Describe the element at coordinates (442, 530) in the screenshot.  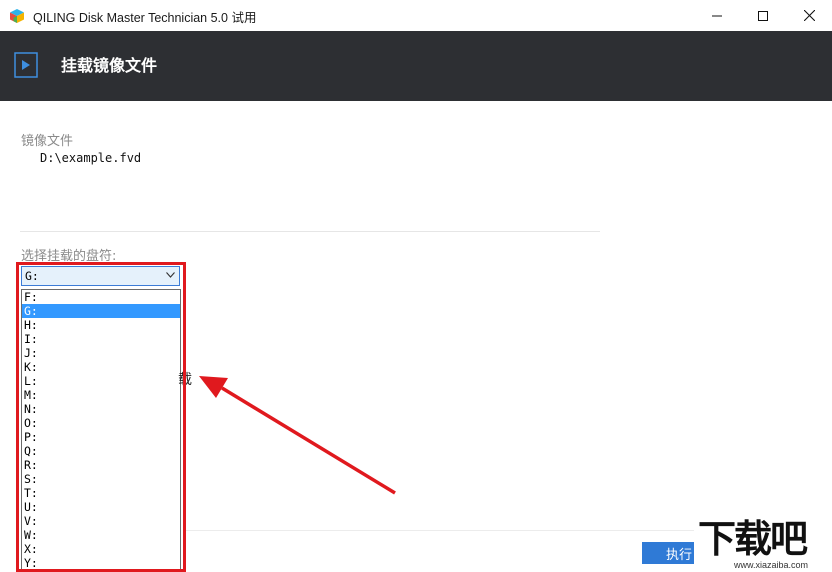
I see `footer-divider` at that location.